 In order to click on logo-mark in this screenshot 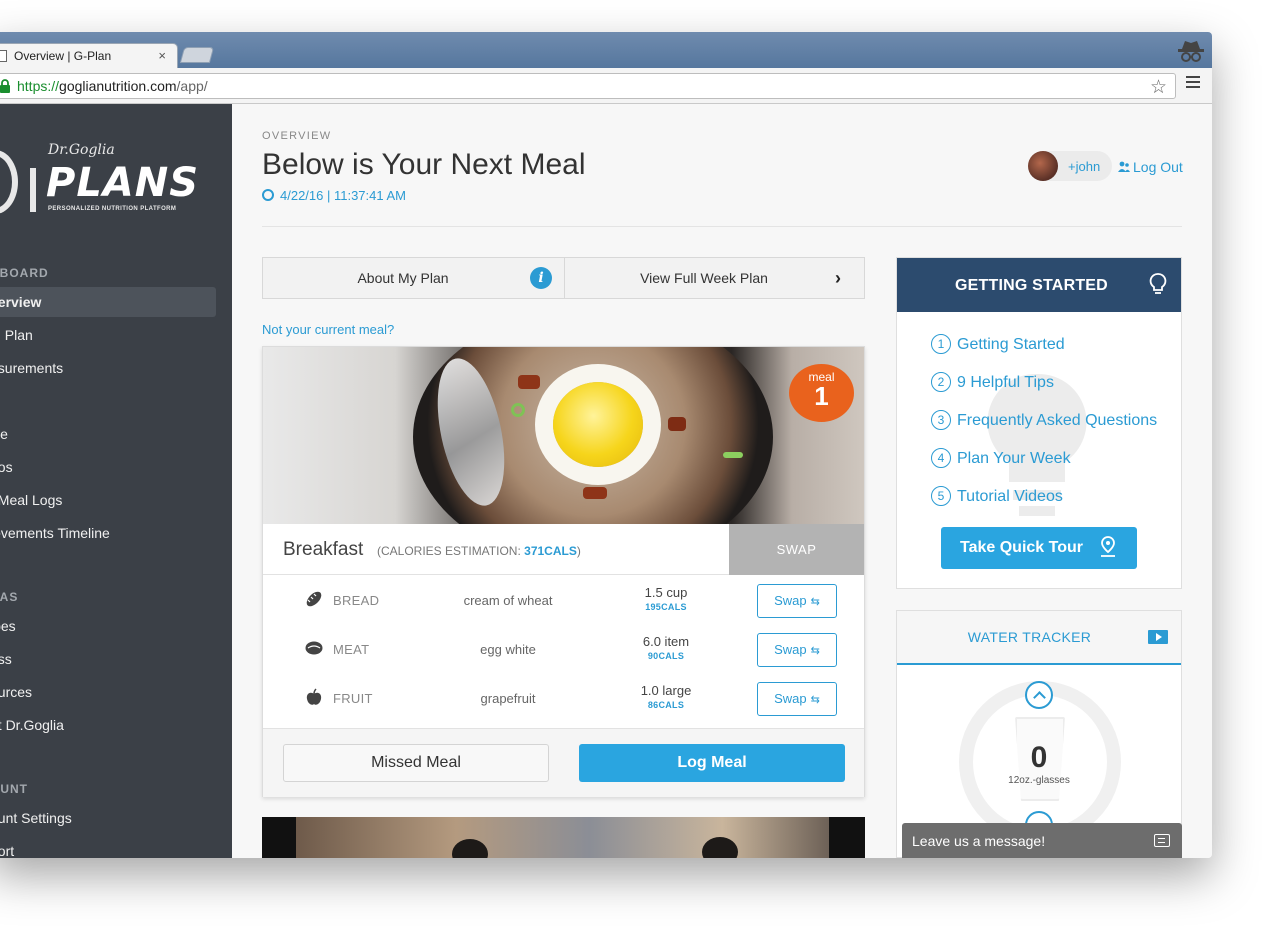, I will do `click(9, 182)`.